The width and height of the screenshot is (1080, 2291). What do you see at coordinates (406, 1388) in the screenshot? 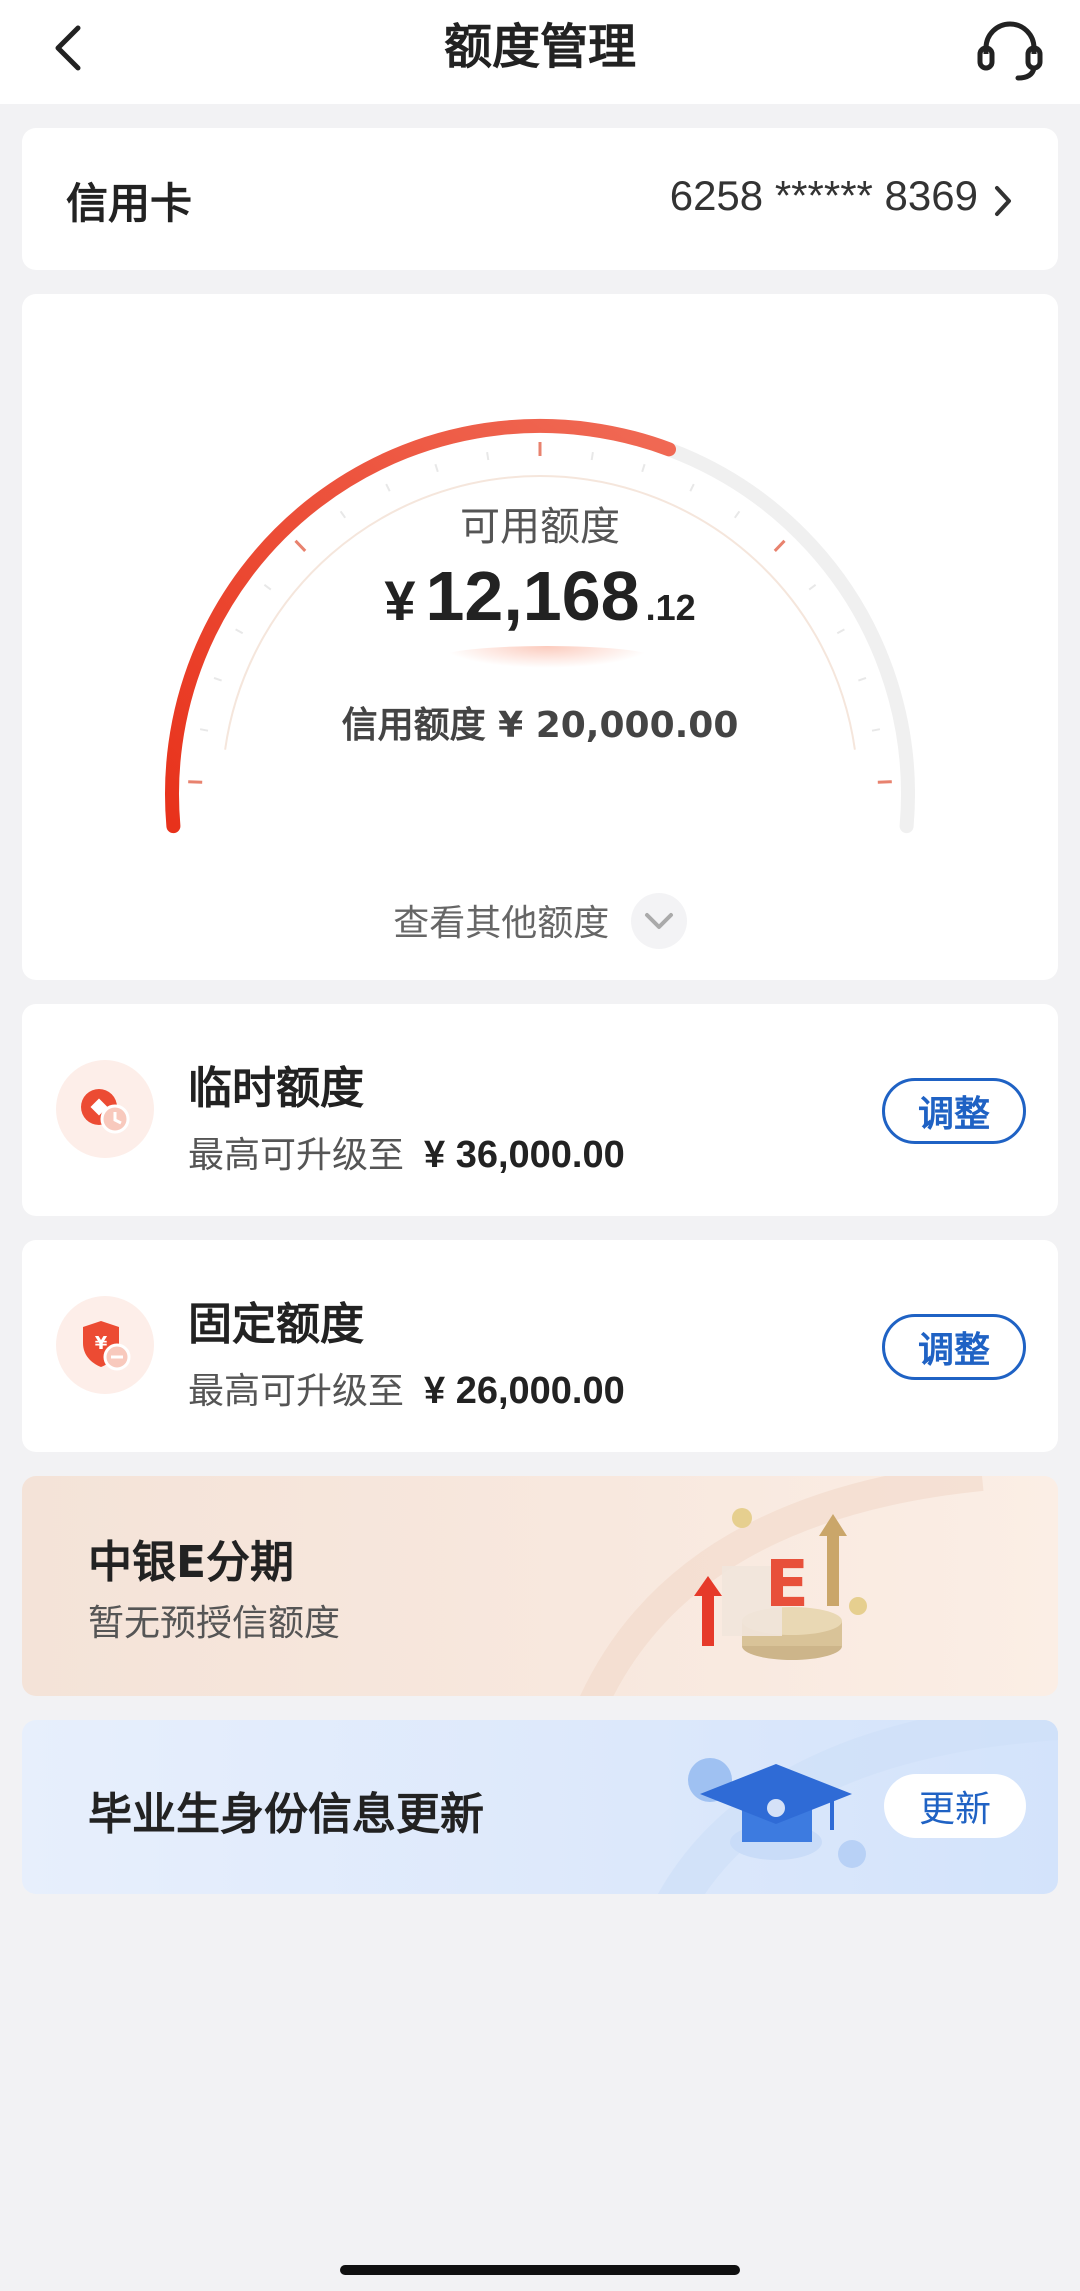
I see `fixed-limit-subtitle: 最高可升级至 ¥ 26,000.00` at bounding box center [406, 1388].